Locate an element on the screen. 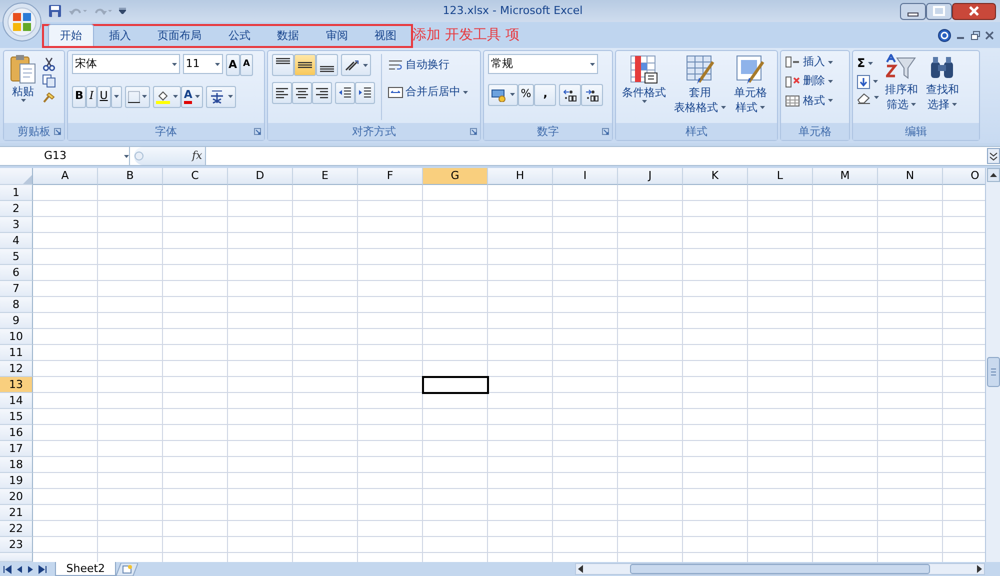  row-header: 19 is located at coordinates (16, 481).